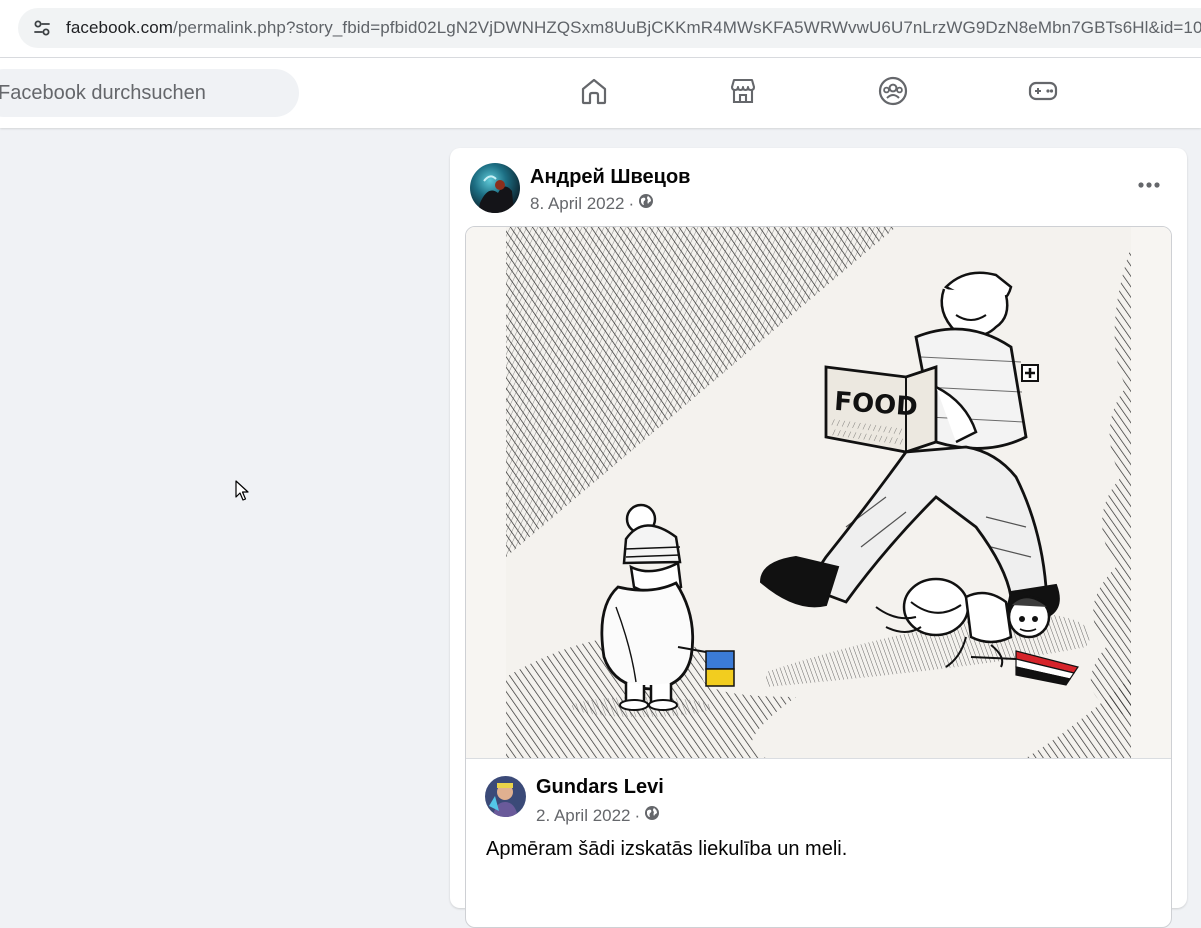 The image size is (1201, 928). What do you see at coordinates (600, 787) in the screenshot?
I see `shared-author-name: Gundars Levi` at bounding box center [600, 787].